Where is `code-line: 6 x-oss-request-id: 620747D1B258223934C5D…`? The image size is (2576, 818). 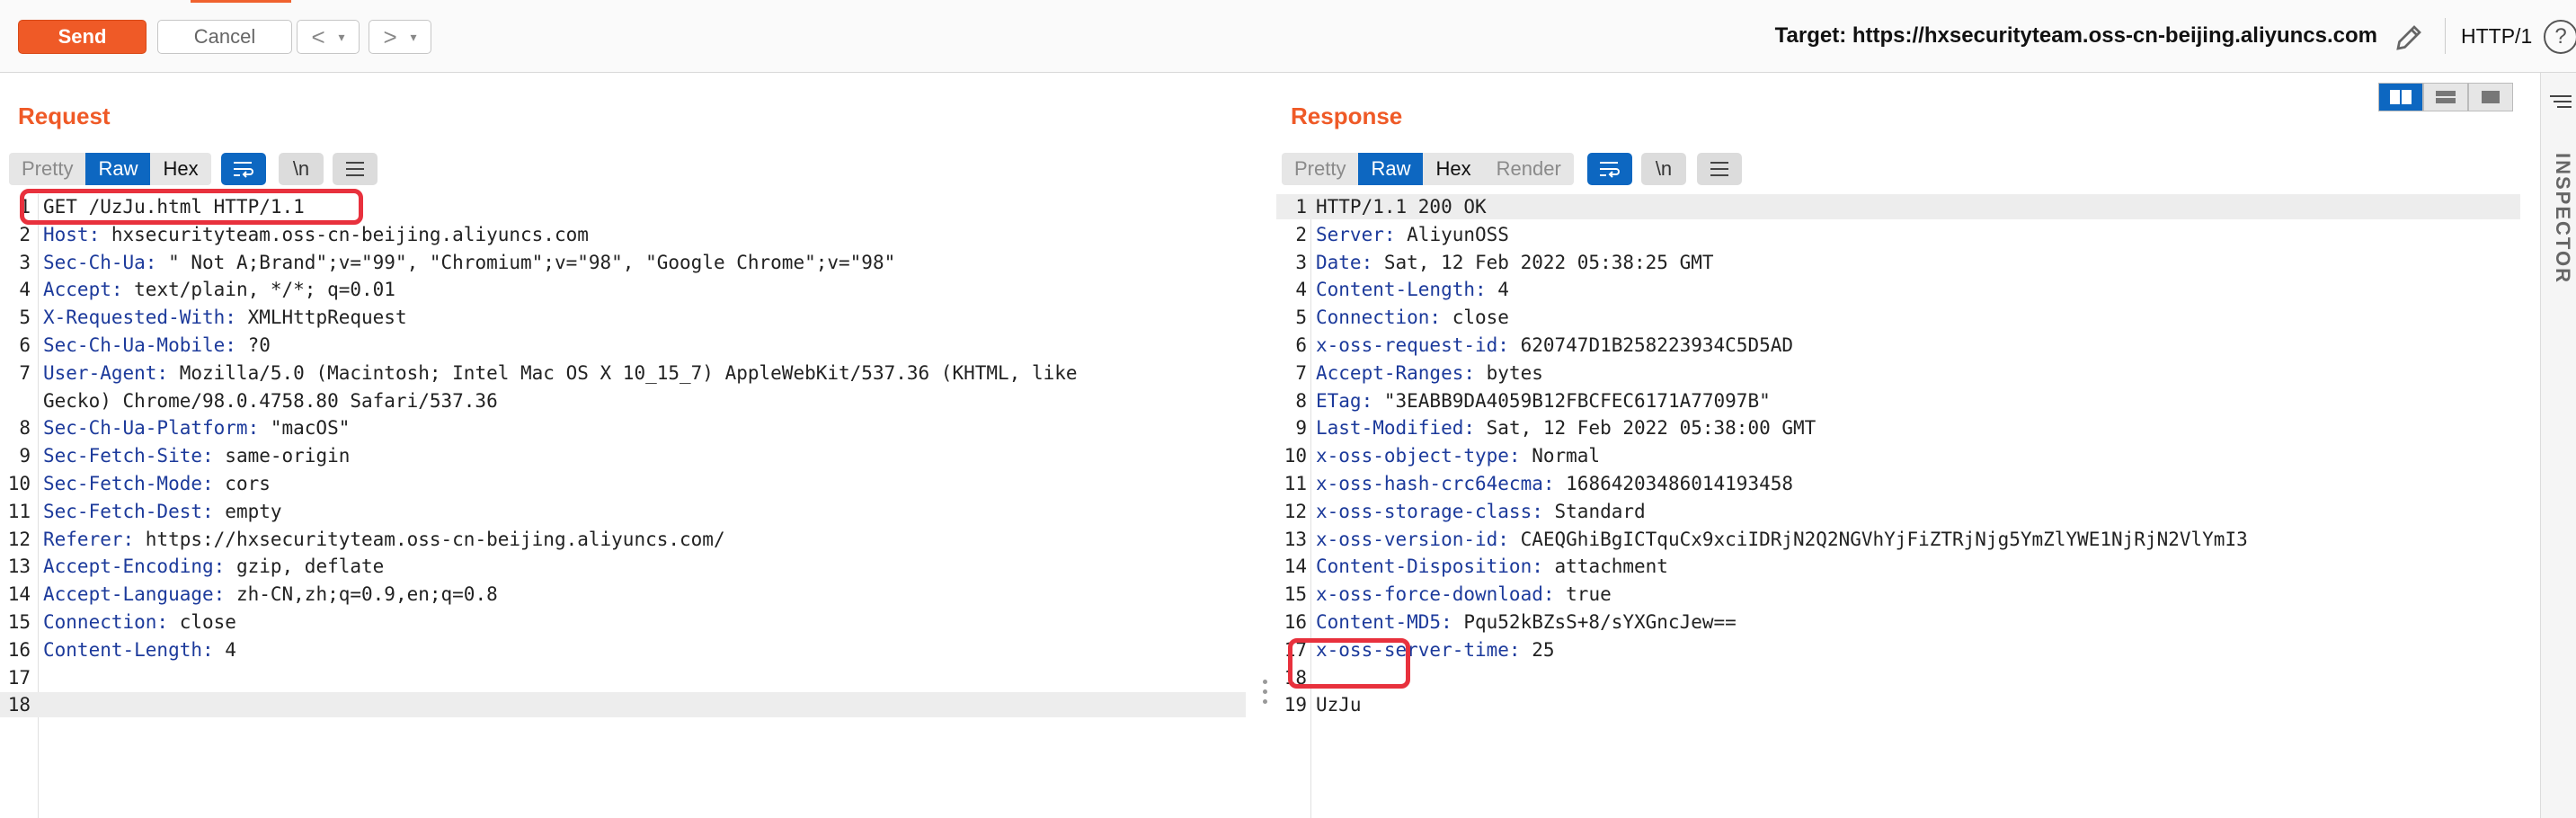 code-line: 6 x-oss-request-id: 620747D1B258223934C5D… is located at coordinates (1898, 345).